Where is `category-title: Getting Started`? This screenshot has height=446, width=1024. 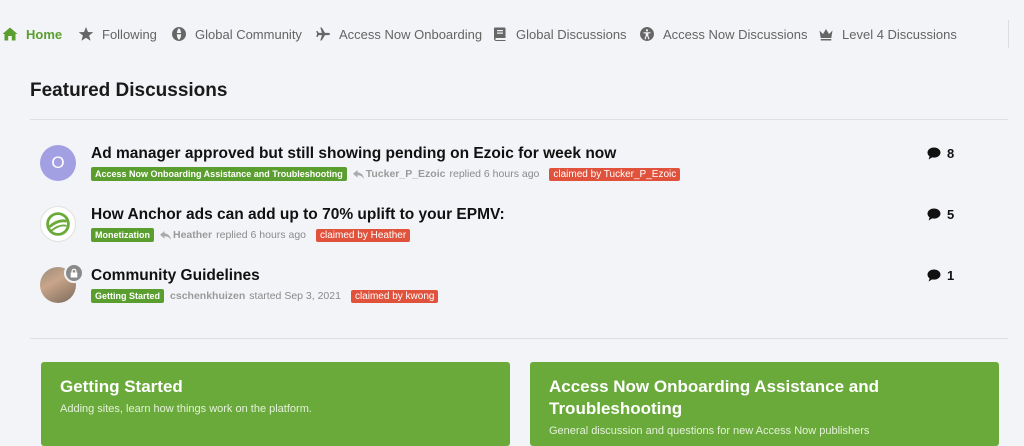
category-title: Getting Started is located at coordinates (275, 387).